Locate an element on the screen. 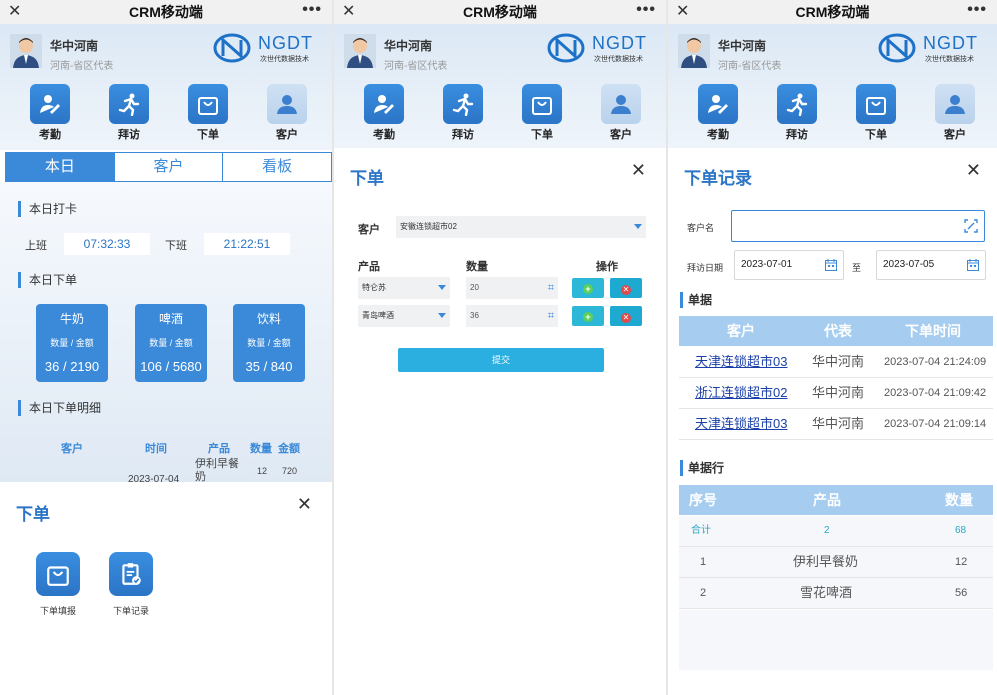  date-from-field: 2023-07-01 is located at coordinates (789, 265).